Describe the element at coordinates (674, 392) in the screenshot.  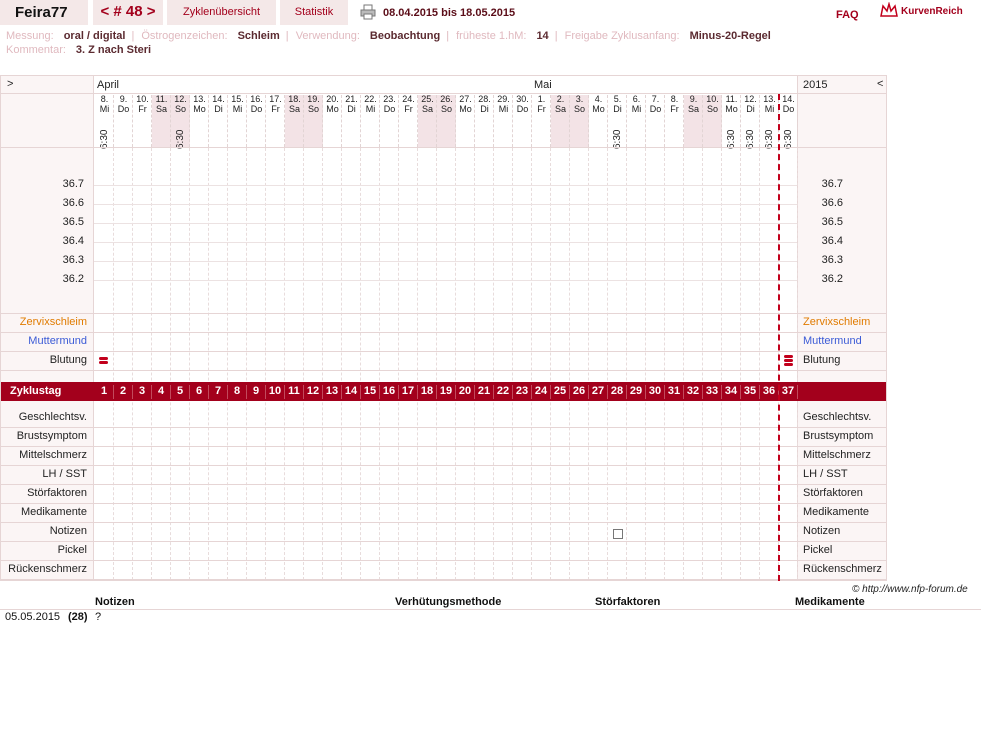
I see `cycle-day-number: 31` at that location.